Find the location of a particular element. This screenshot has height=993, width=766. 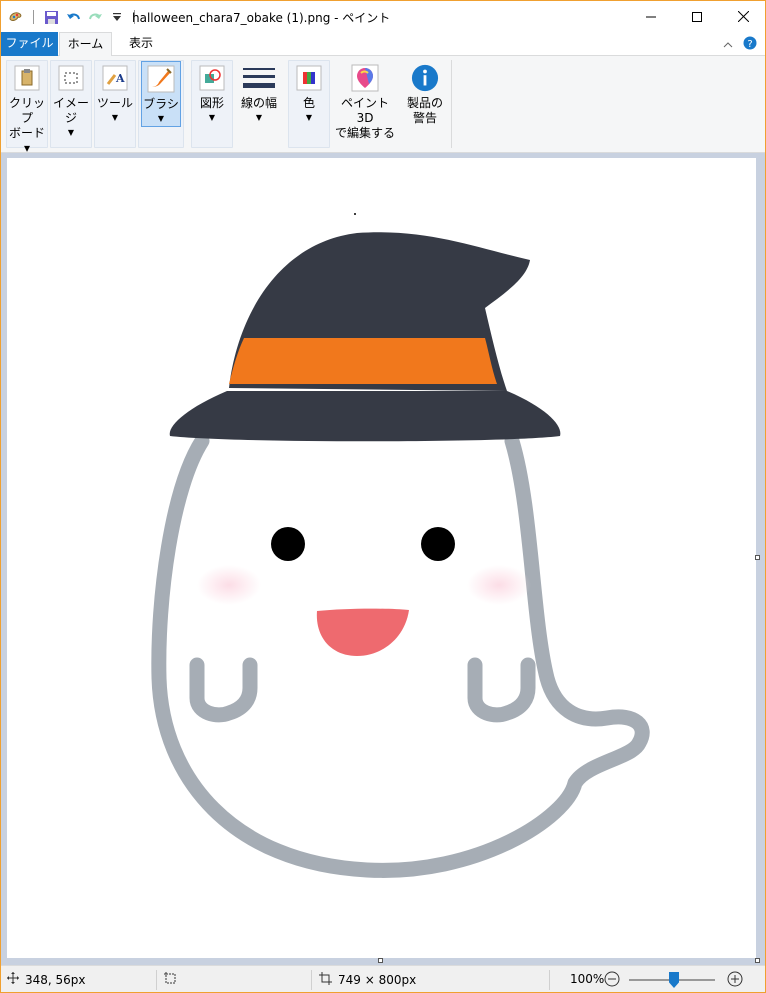

size-label: 線の幅 is located at coordinates (258, 103).